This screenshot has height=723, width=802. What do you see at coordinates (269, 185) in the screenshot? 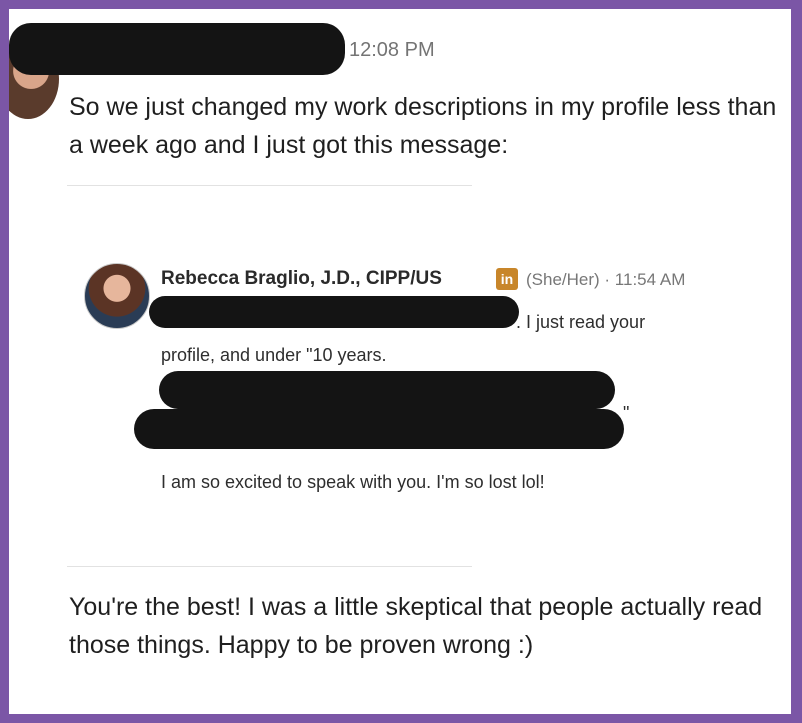
I see `embed-divider-top` at bounding box center [269, 185].